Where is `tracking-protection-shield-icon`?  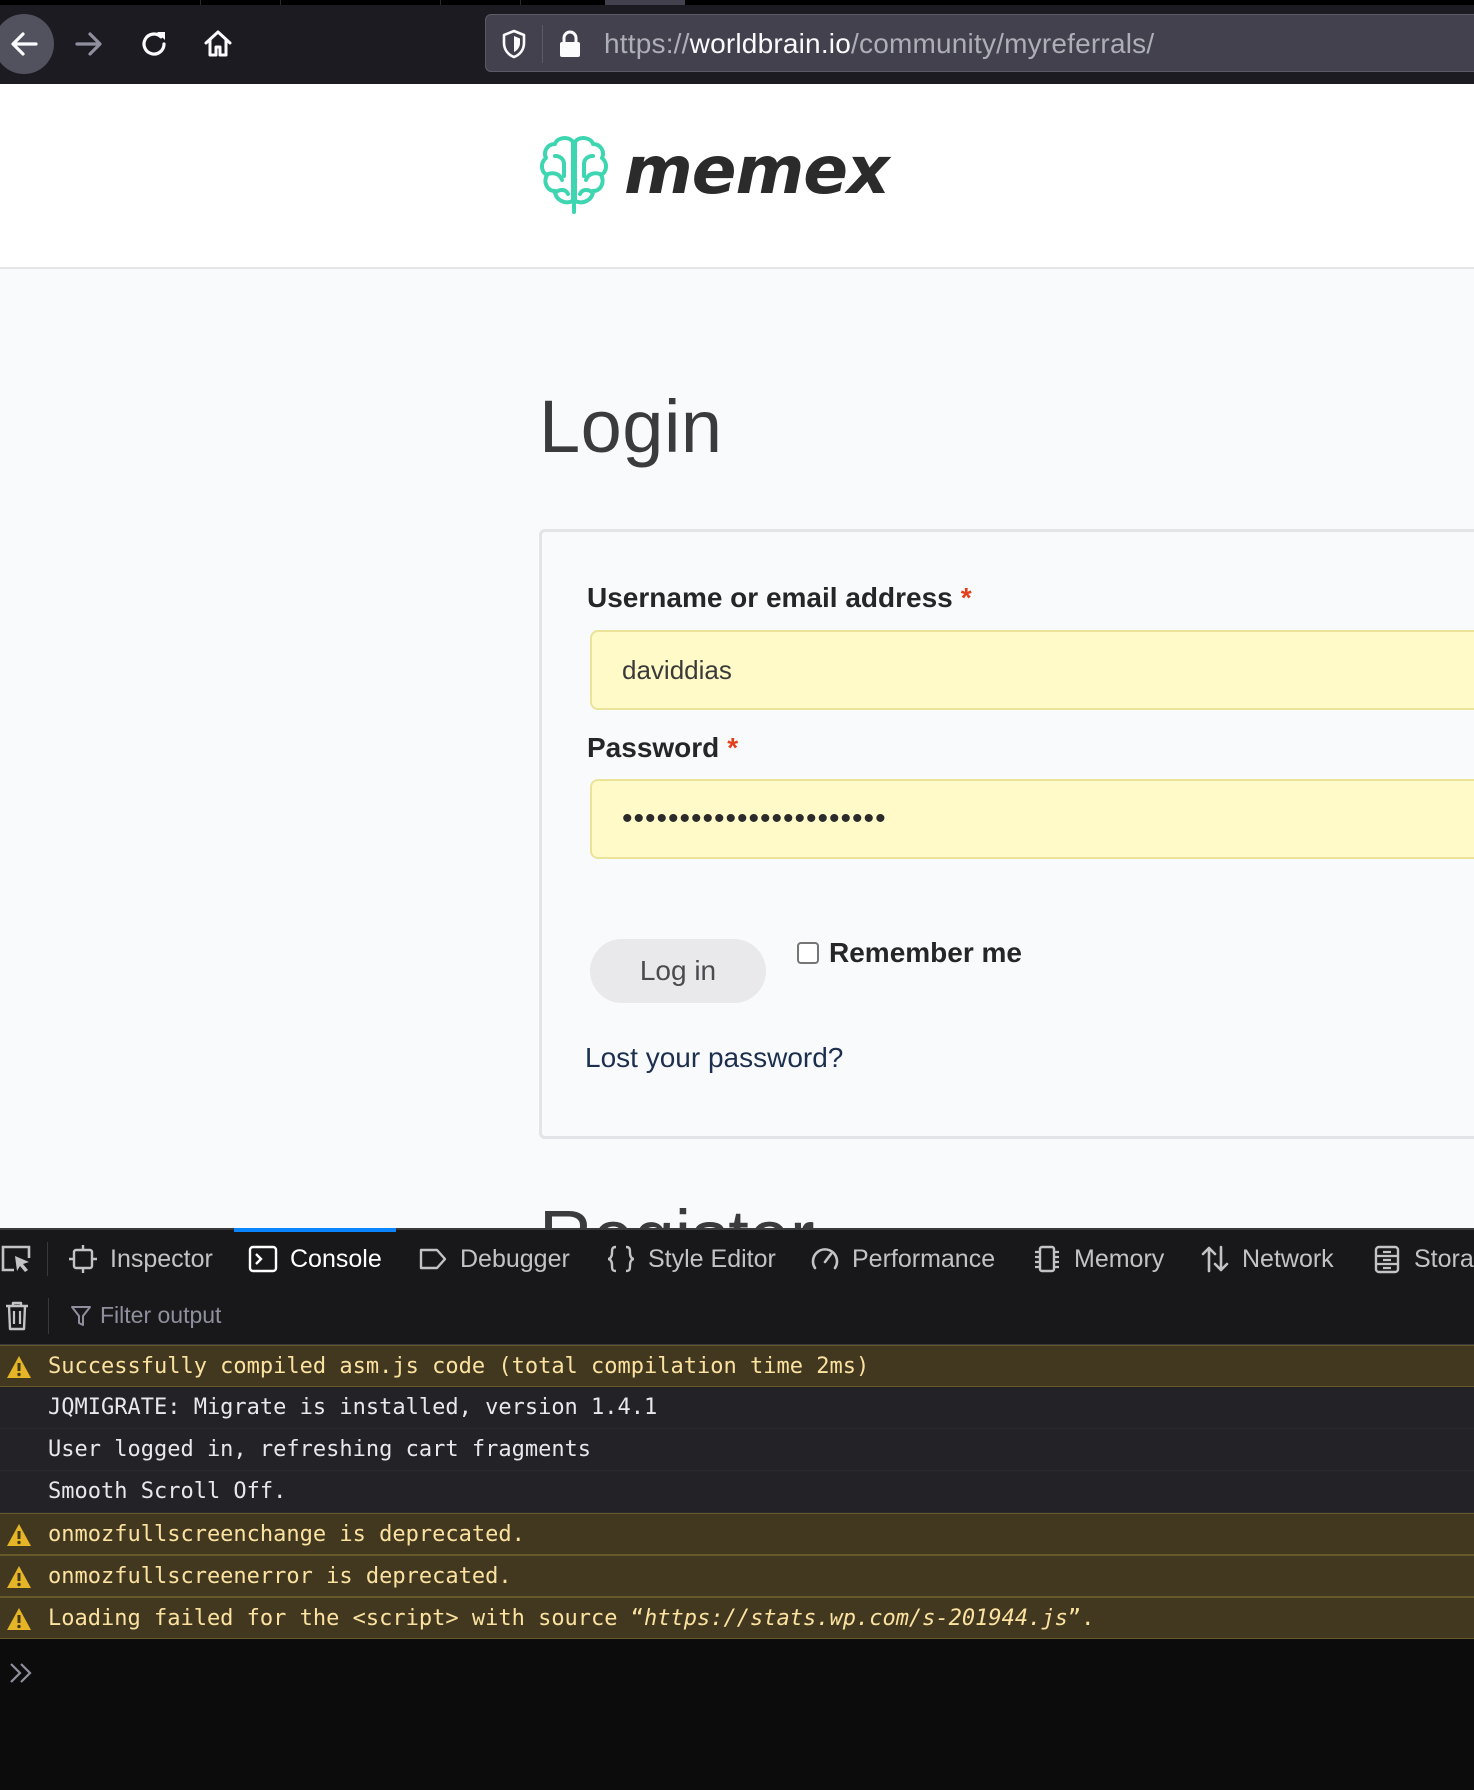 tracking-protection-shield-icon is located at coordinates (514, 44).